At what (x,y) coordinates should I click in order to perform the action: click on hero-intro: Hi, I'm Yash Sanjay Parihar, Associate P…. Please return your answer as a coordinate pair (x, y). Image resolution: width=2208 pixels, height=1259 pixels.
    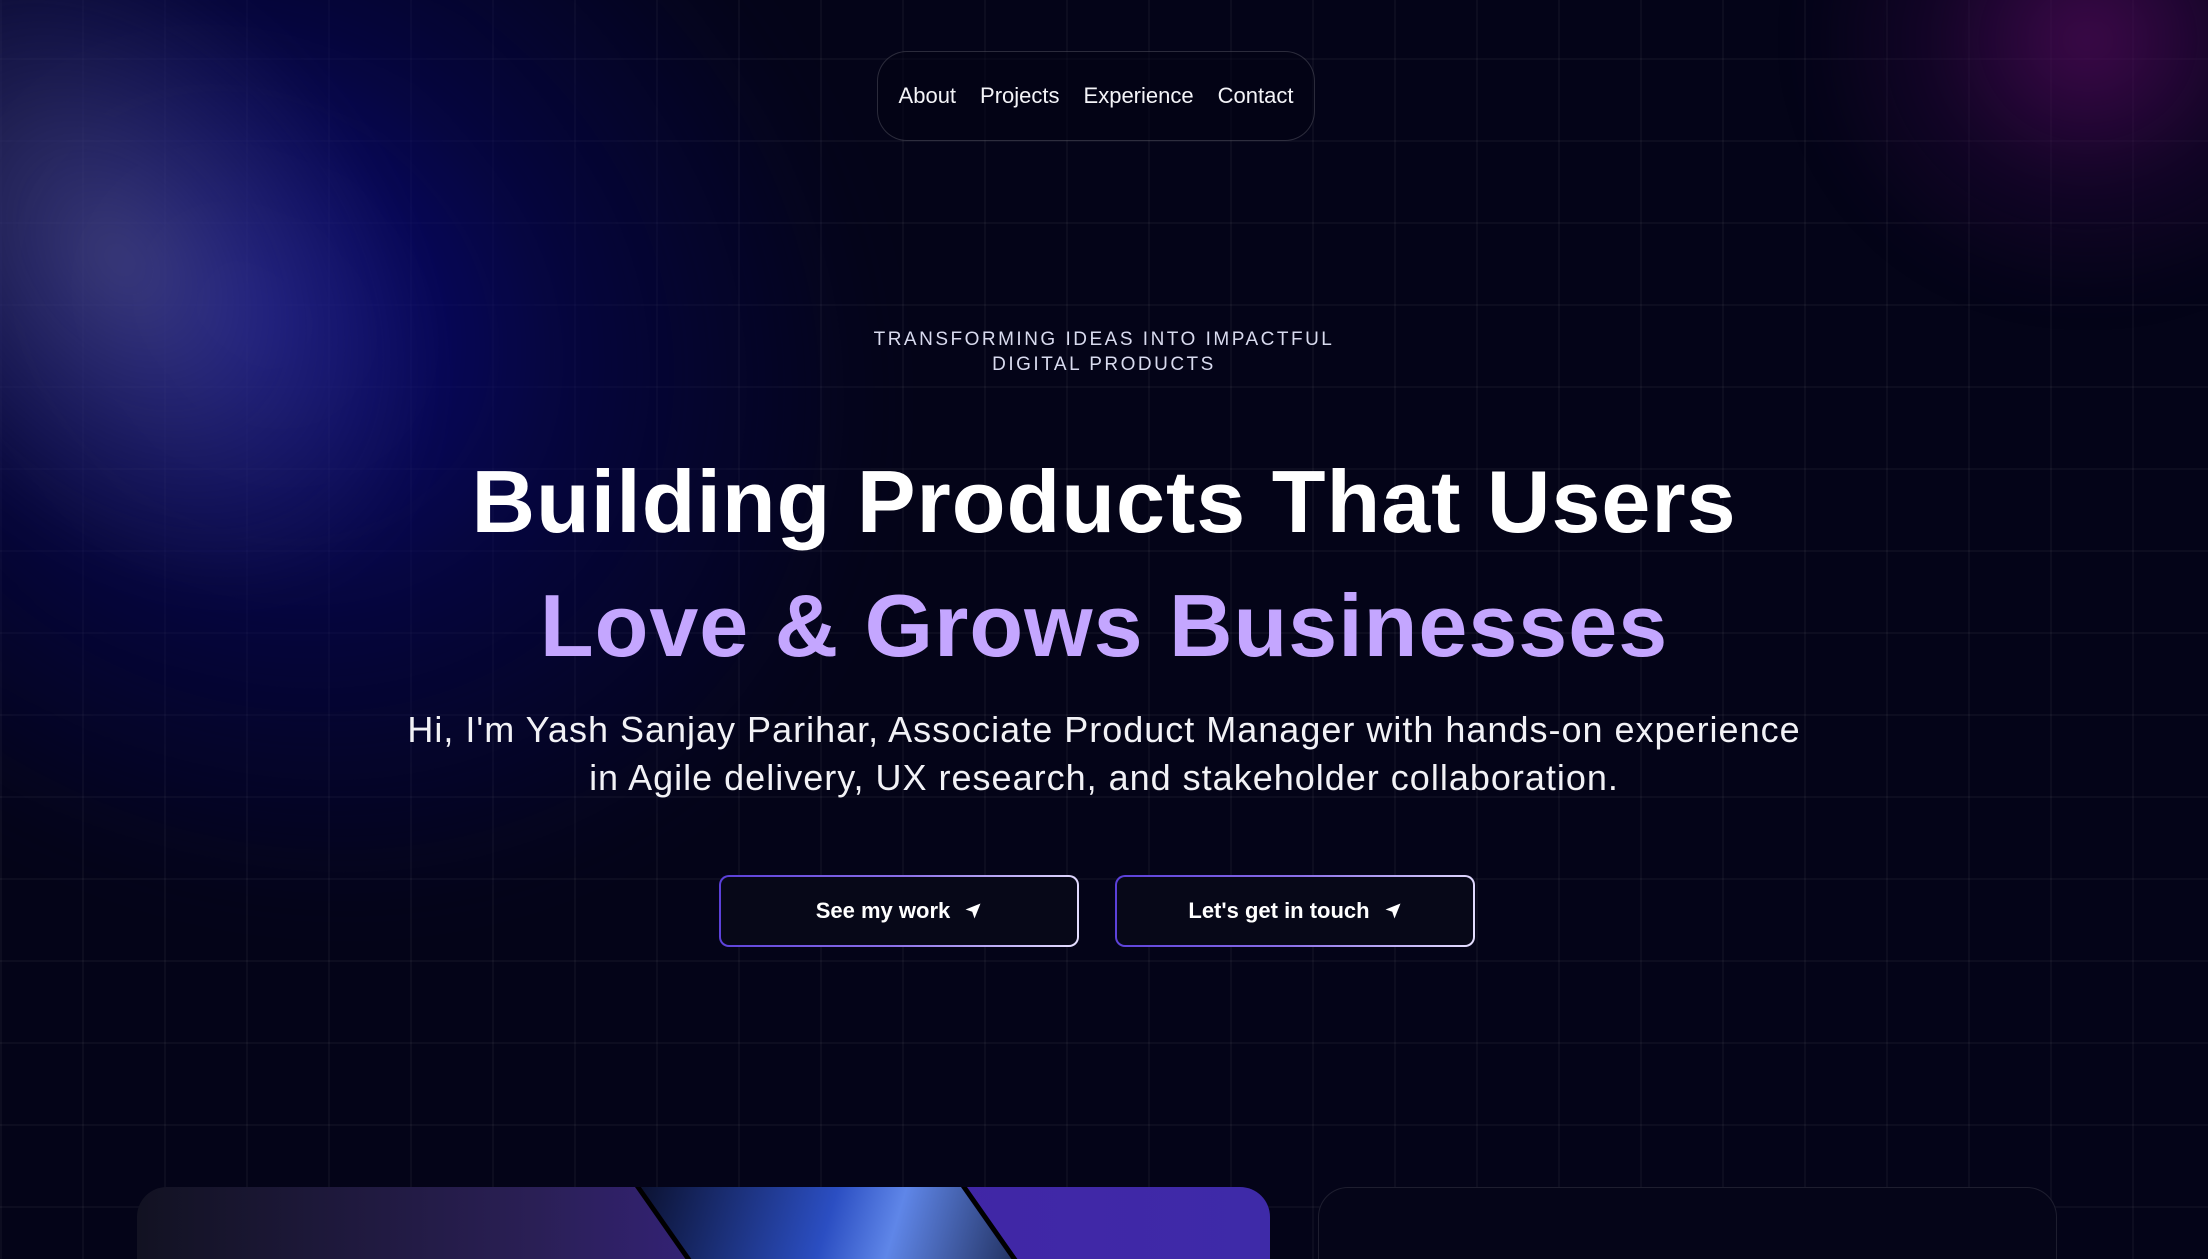
    Looking at the image, I should click on (1104, 753).